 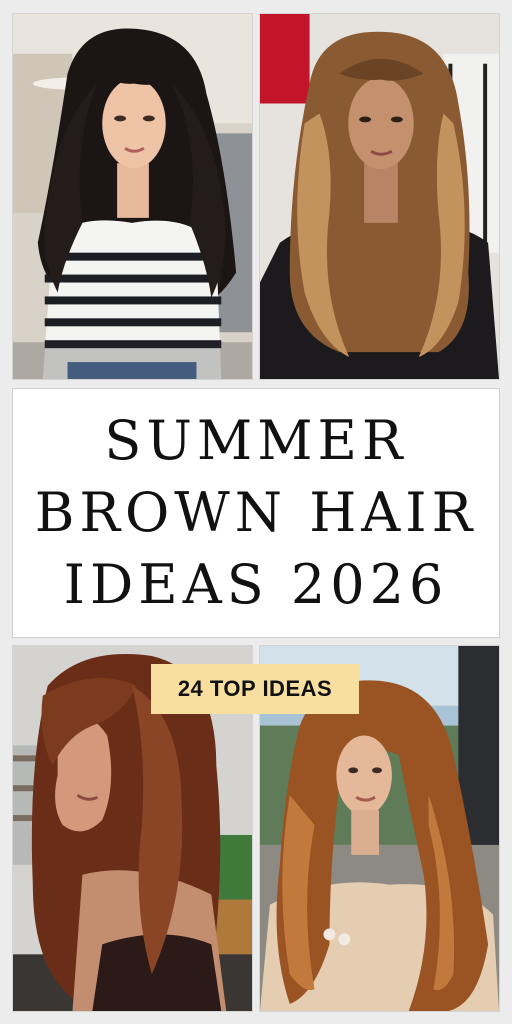 I want to click on title-line-3: IDEAS 2026, so click(x=256, y=584).